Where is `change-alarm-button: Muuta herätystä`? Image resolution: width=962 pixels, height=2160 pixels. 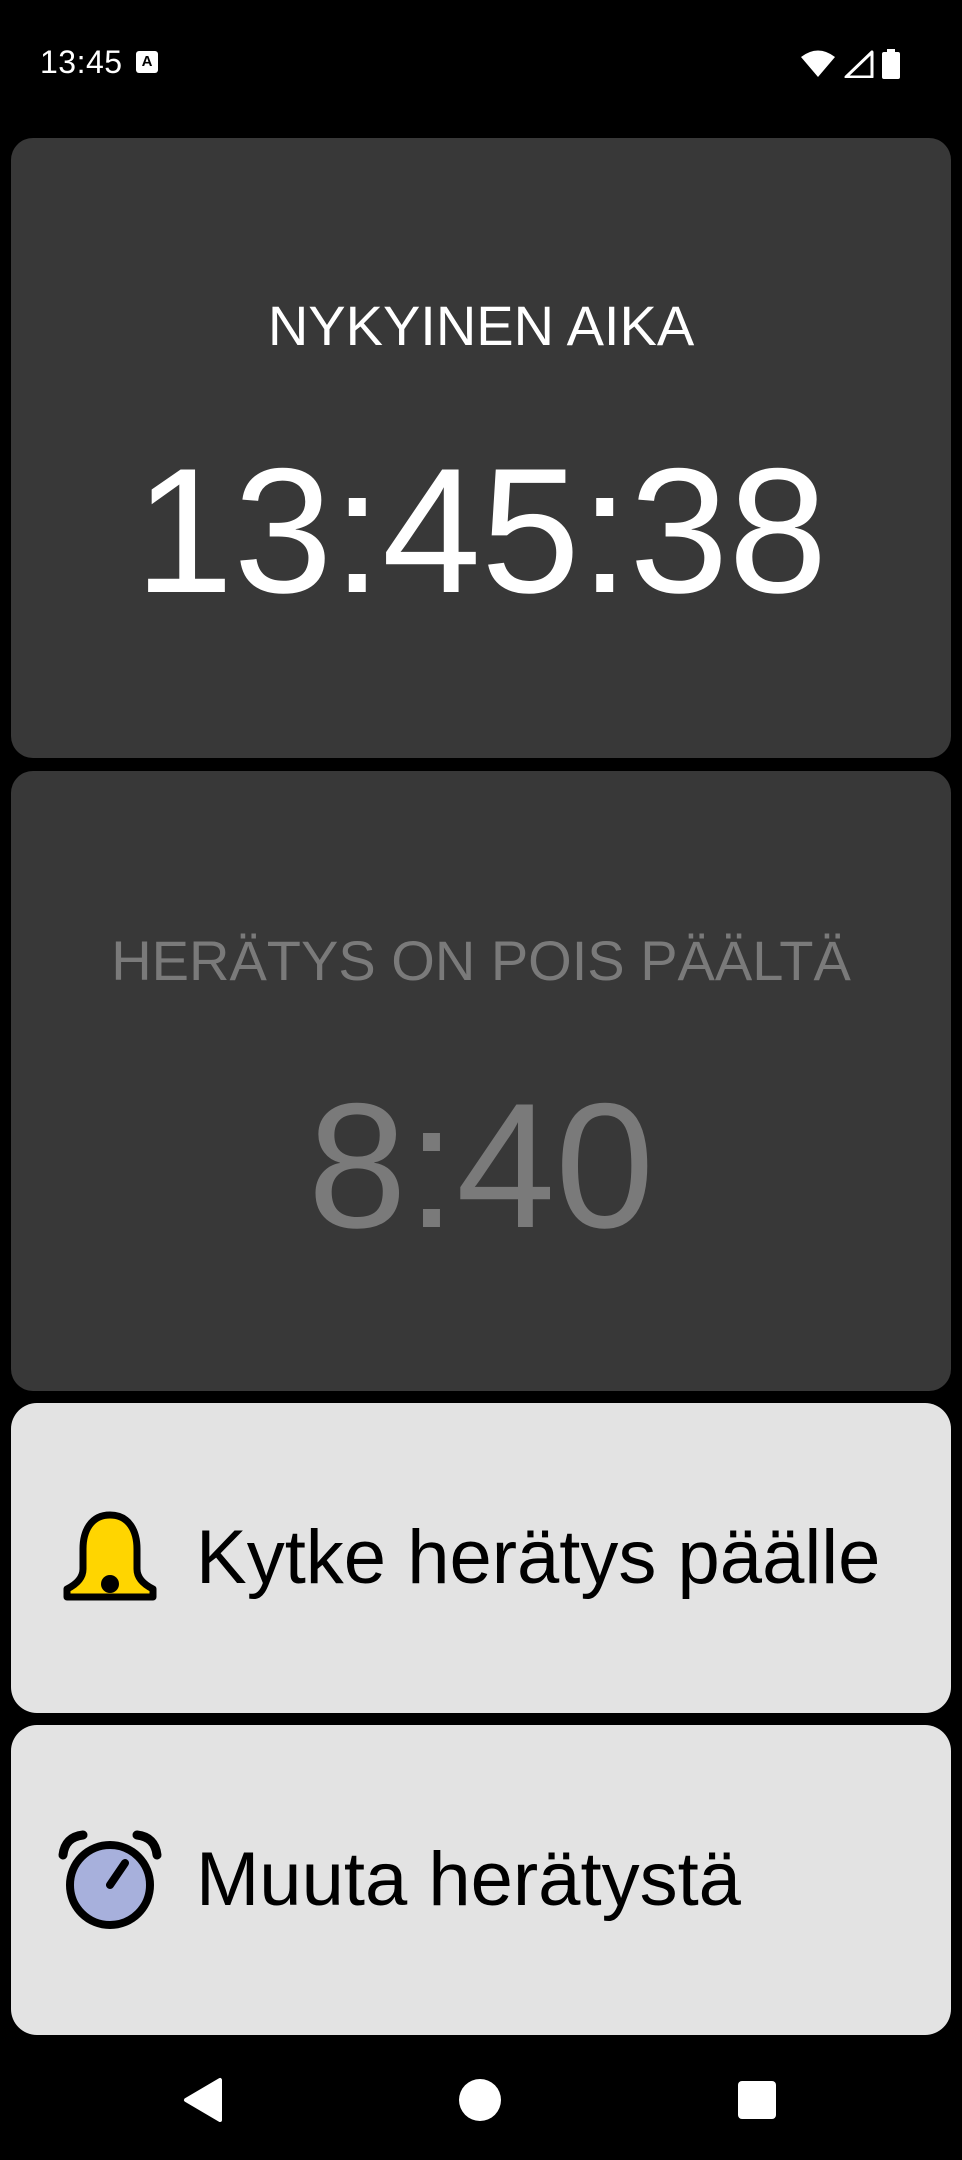
change-alarm-button: Muuta herätystä is located at coordinates (481, 1880).